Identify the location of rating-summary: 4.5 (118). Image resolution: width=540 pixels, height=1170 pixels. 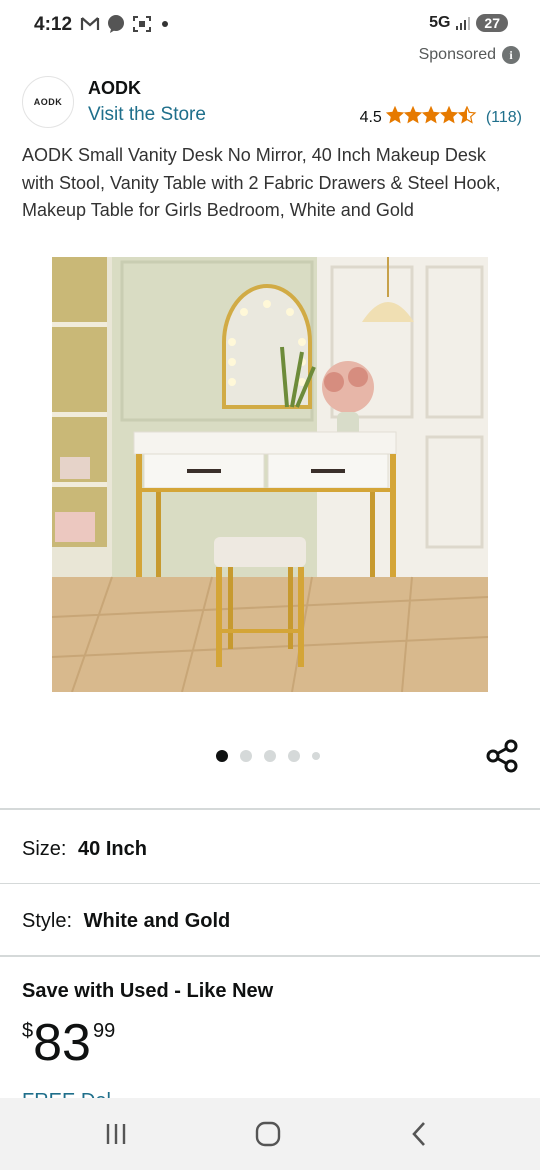
(441, 118).